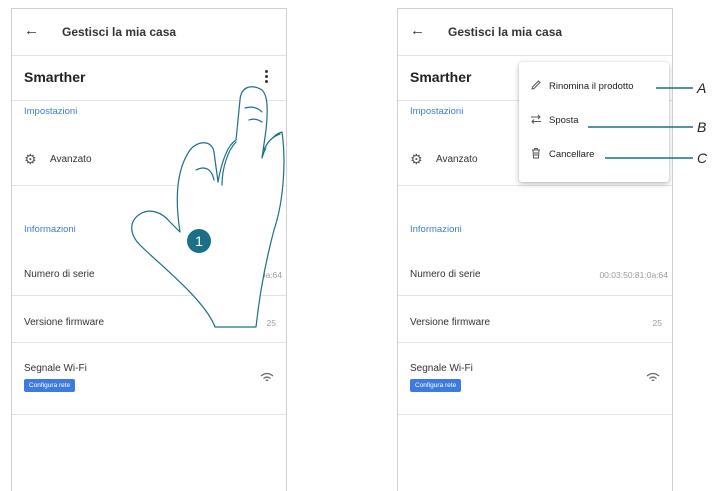 This screenshot has width=712, height=491. I want to click on callout-label-a: A, so click(702, 88).